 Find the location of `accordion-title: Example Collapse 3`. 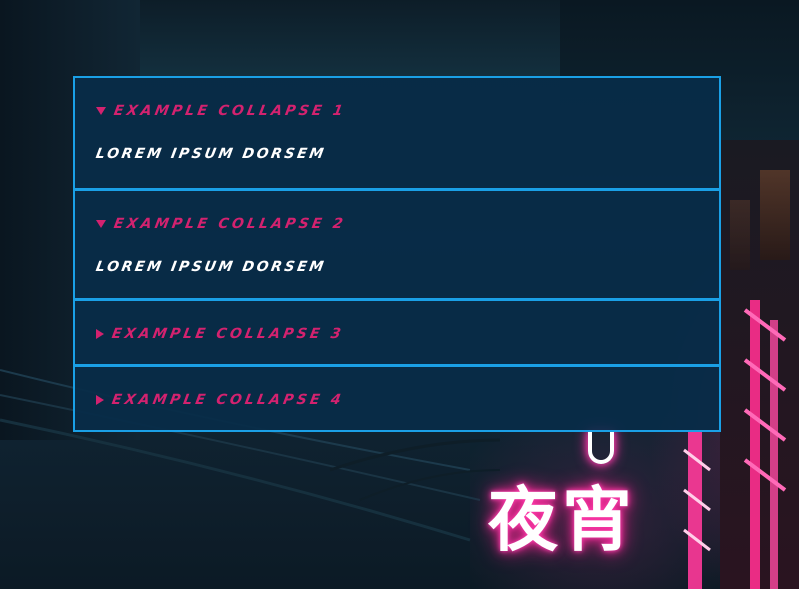

accordion-title: Example Collapse 3 is located at coordinates (228, 334).